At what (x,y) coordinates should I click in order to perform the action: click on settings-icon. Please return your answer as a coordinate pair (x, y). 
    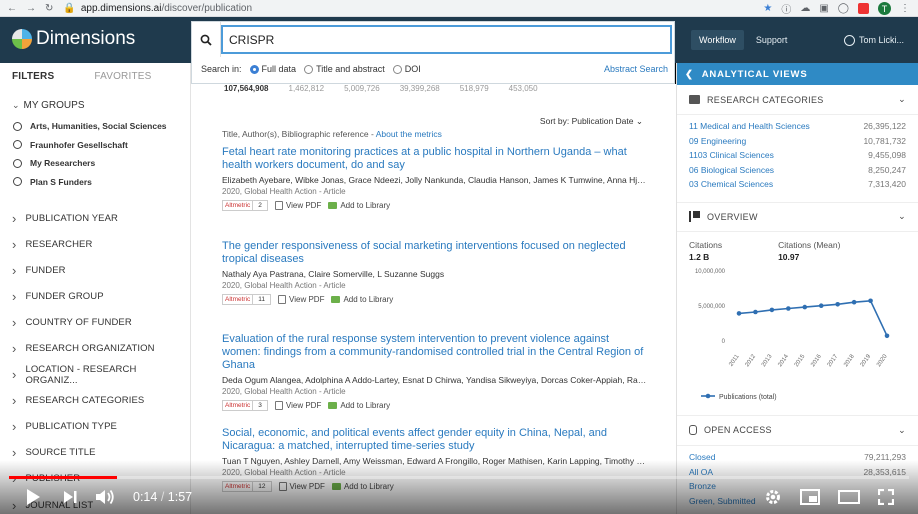
    Looking at the image, I should click on (773, 497).